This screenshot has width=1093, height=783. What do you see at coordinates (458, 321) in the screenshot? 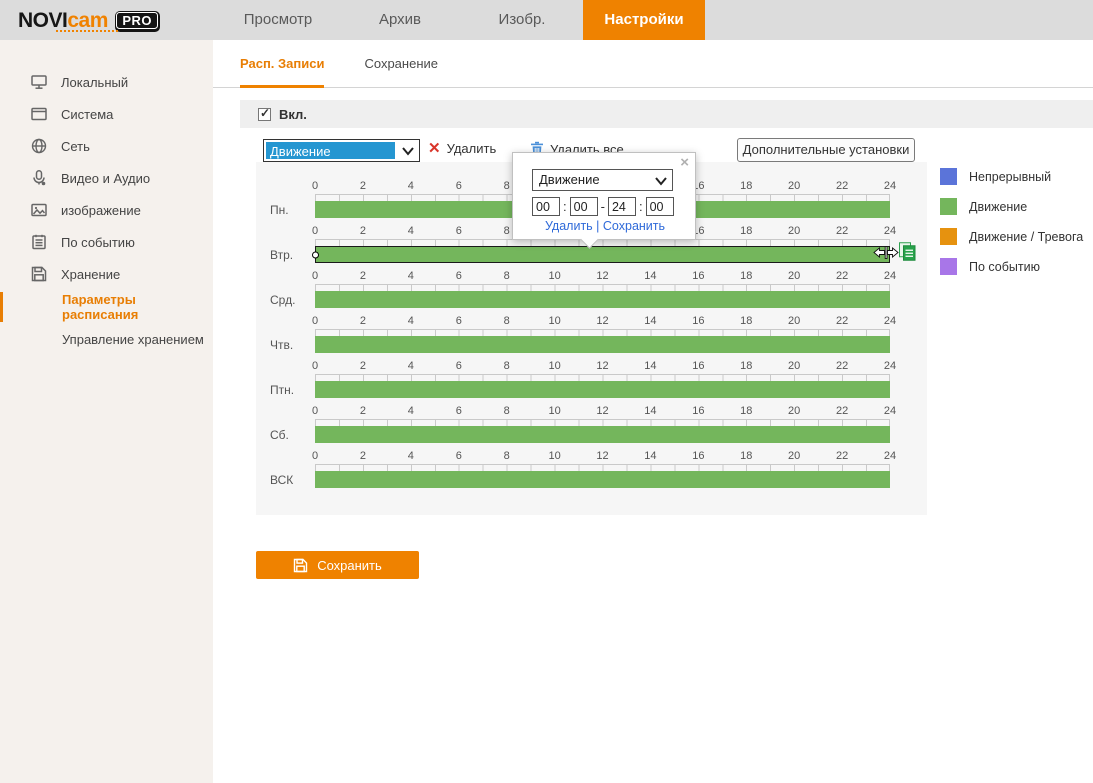
I see `hour-tick-label: 6` at bounding box center [458, 321].